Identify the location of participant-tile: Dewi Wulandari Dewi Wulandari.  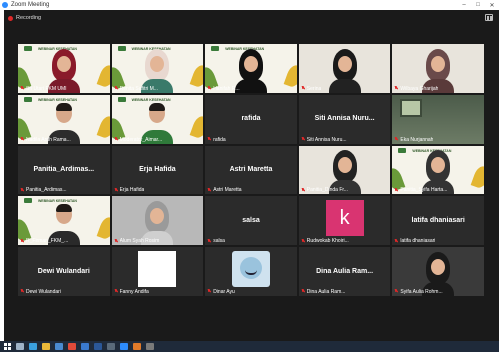
(64, 271).